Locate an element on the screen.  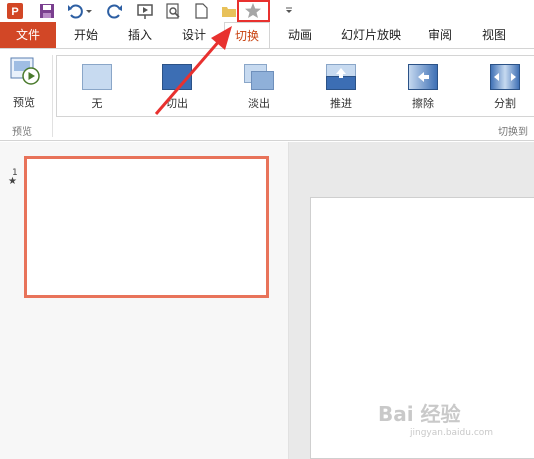
preview-label: 预览 is located at coordinates (24, 102).